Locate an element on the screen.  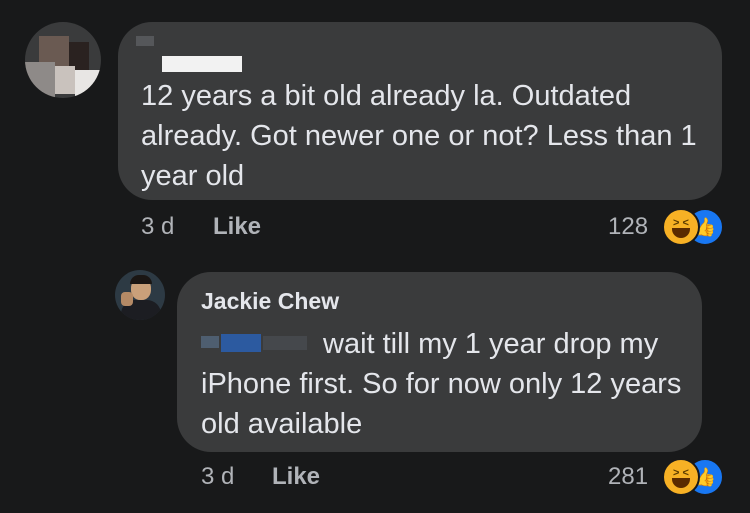
avatar-hand is located at coordinates (127, 299).